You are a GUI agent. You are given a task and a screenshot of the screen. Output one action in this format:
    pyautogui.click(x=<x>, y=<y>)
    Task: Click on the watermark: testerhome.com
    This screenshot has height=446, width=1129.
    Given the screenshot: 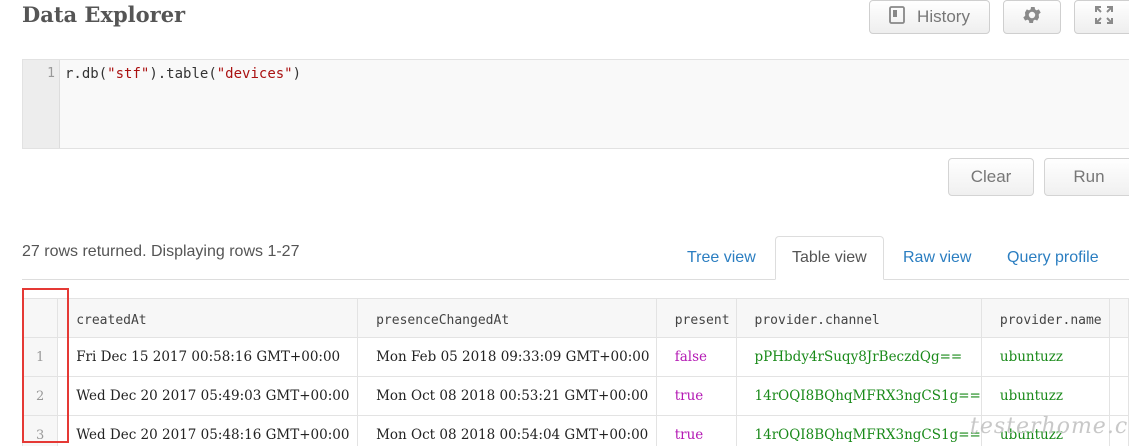 What is the action you would take?
    pyautogui.click(x=1049, y=426)
    